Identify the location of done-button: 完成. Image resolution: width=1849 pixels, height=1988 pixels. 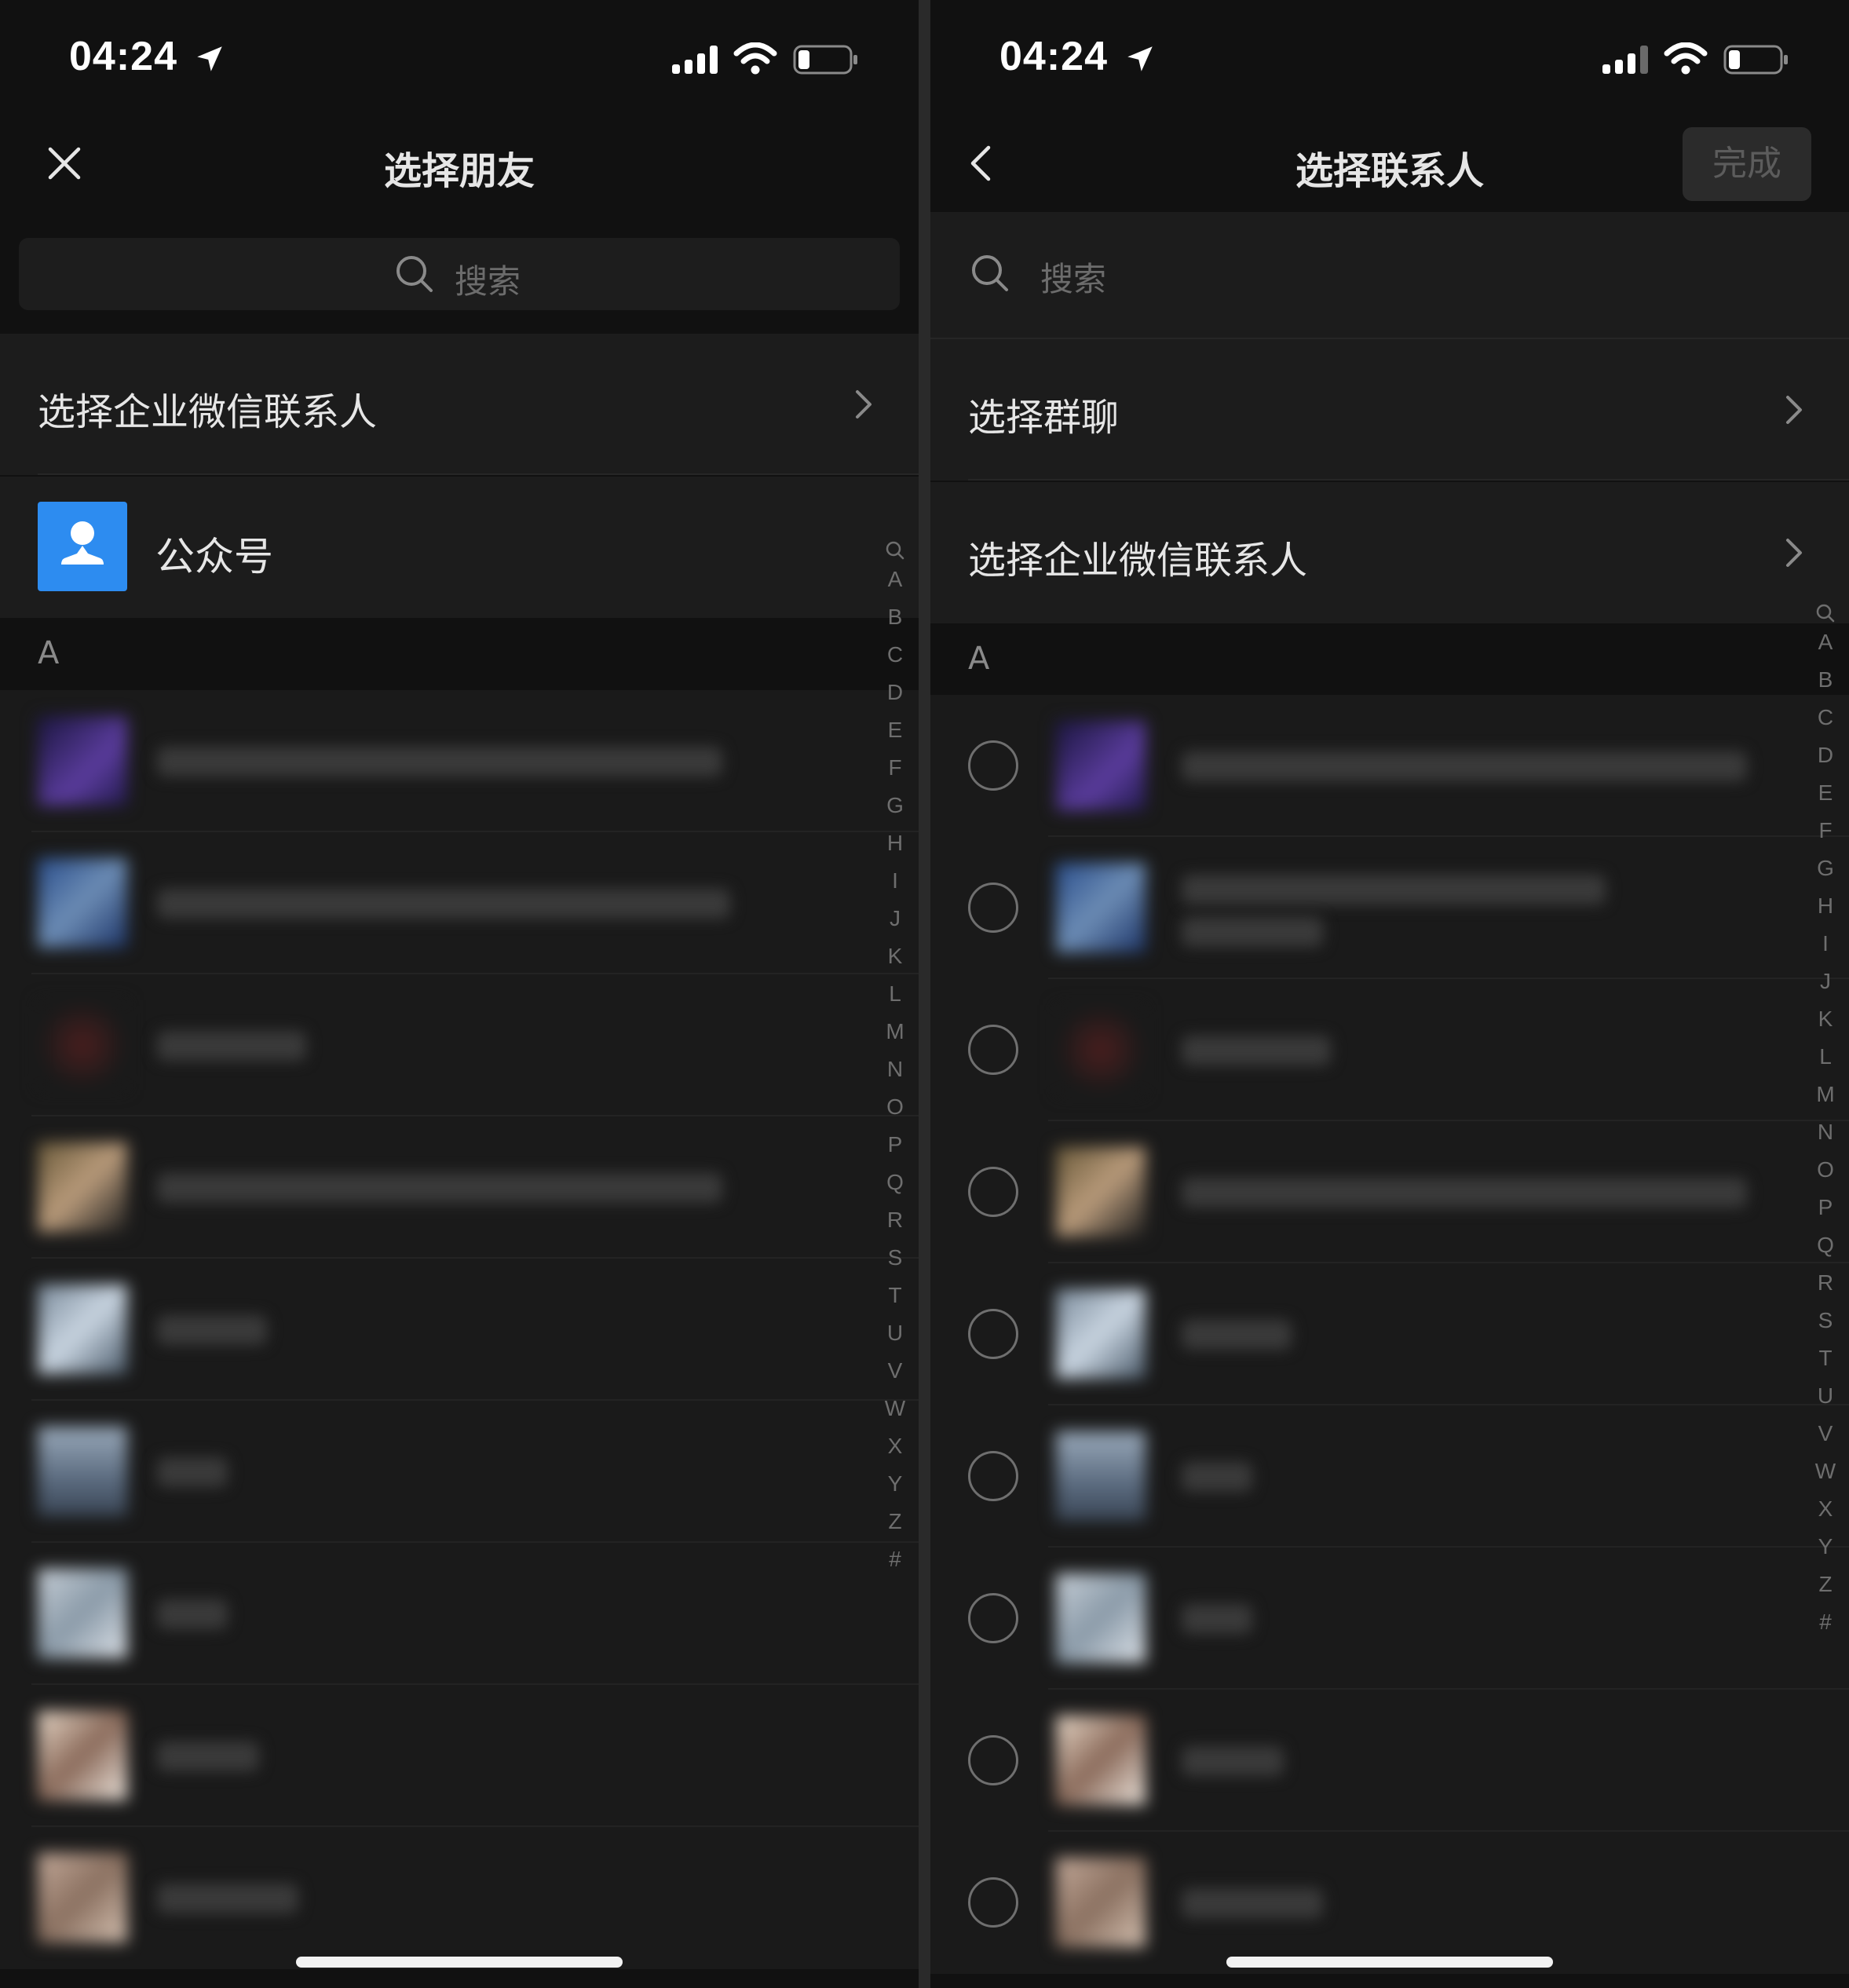
(1747, 164).